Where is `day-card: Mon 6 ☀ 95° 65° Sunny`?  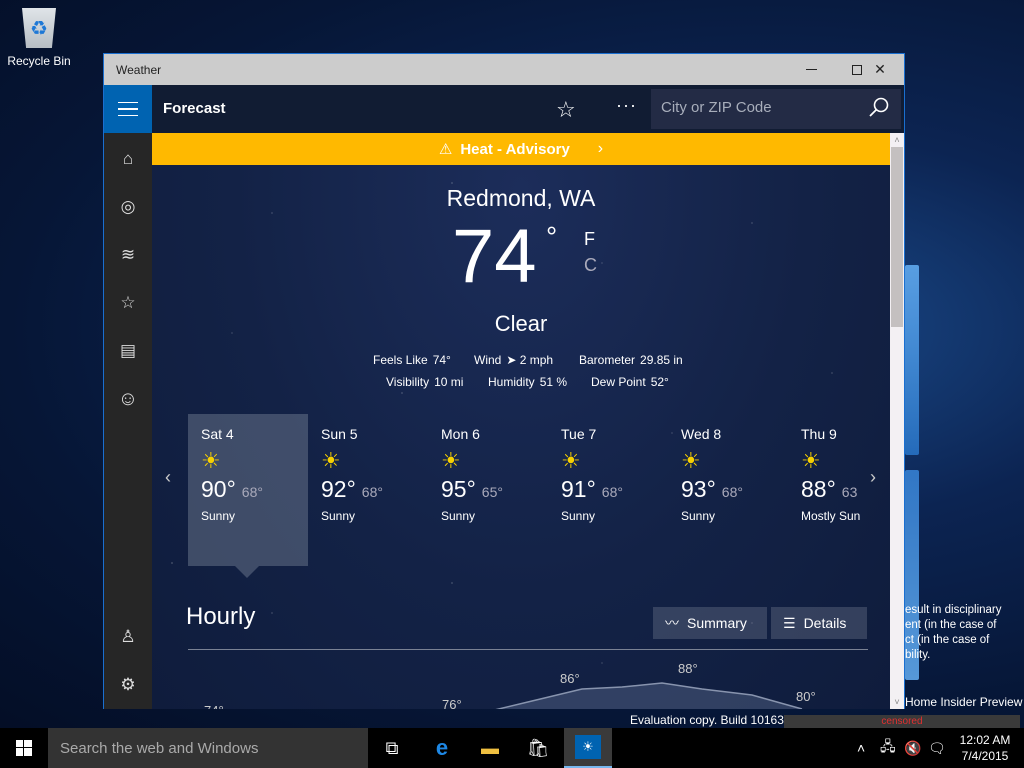 day-card: Mon 6 ☀ 95° 65° Sunny is located at coordinates (488, 490).